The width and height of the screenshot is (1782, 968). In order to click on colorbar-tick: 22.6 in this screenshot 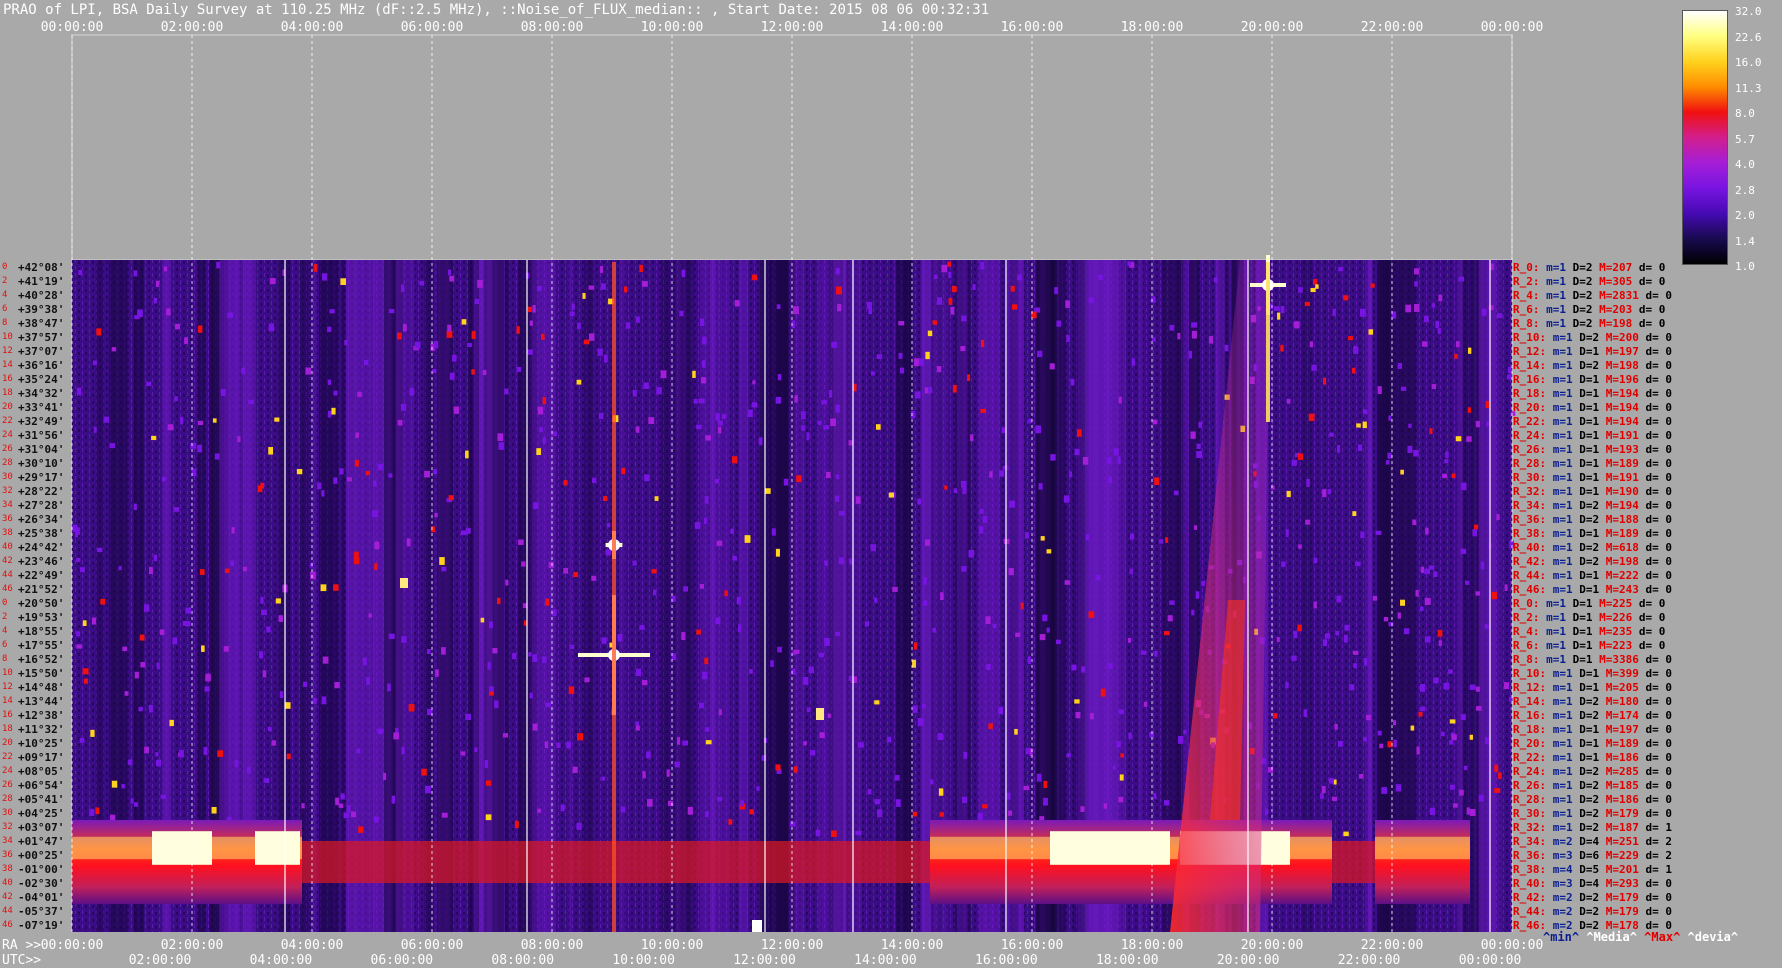, I will do `click(1748, 37)`.